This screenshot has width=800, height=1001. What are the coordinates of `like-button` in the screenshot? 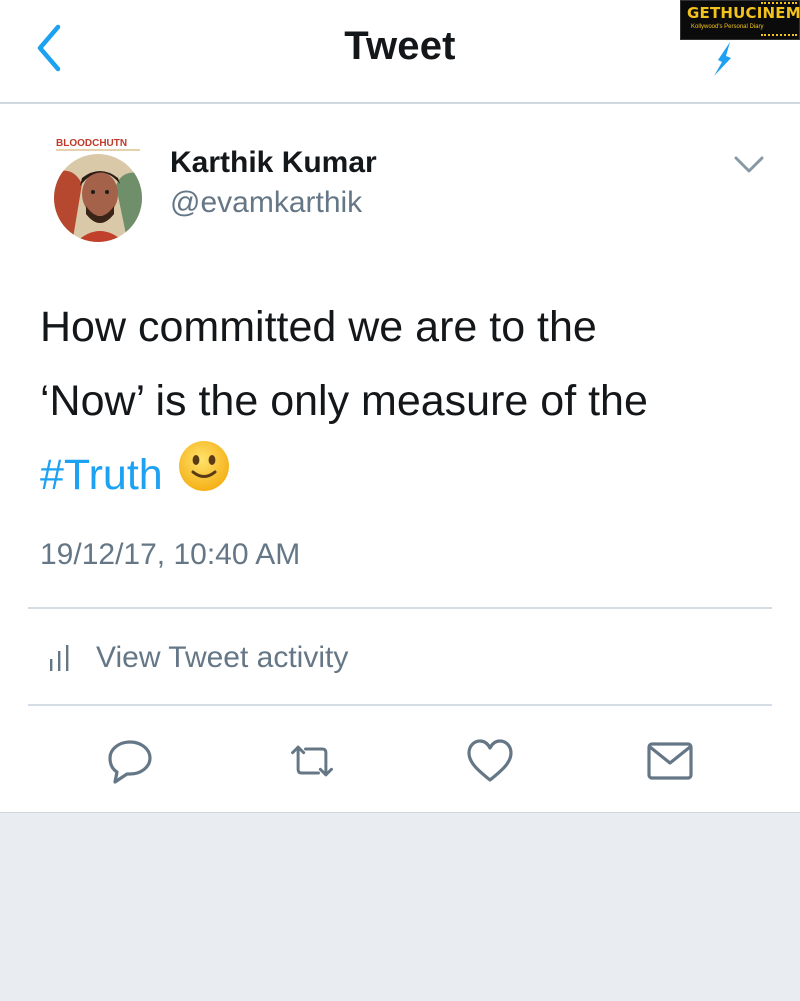 It's located at (490, 761).